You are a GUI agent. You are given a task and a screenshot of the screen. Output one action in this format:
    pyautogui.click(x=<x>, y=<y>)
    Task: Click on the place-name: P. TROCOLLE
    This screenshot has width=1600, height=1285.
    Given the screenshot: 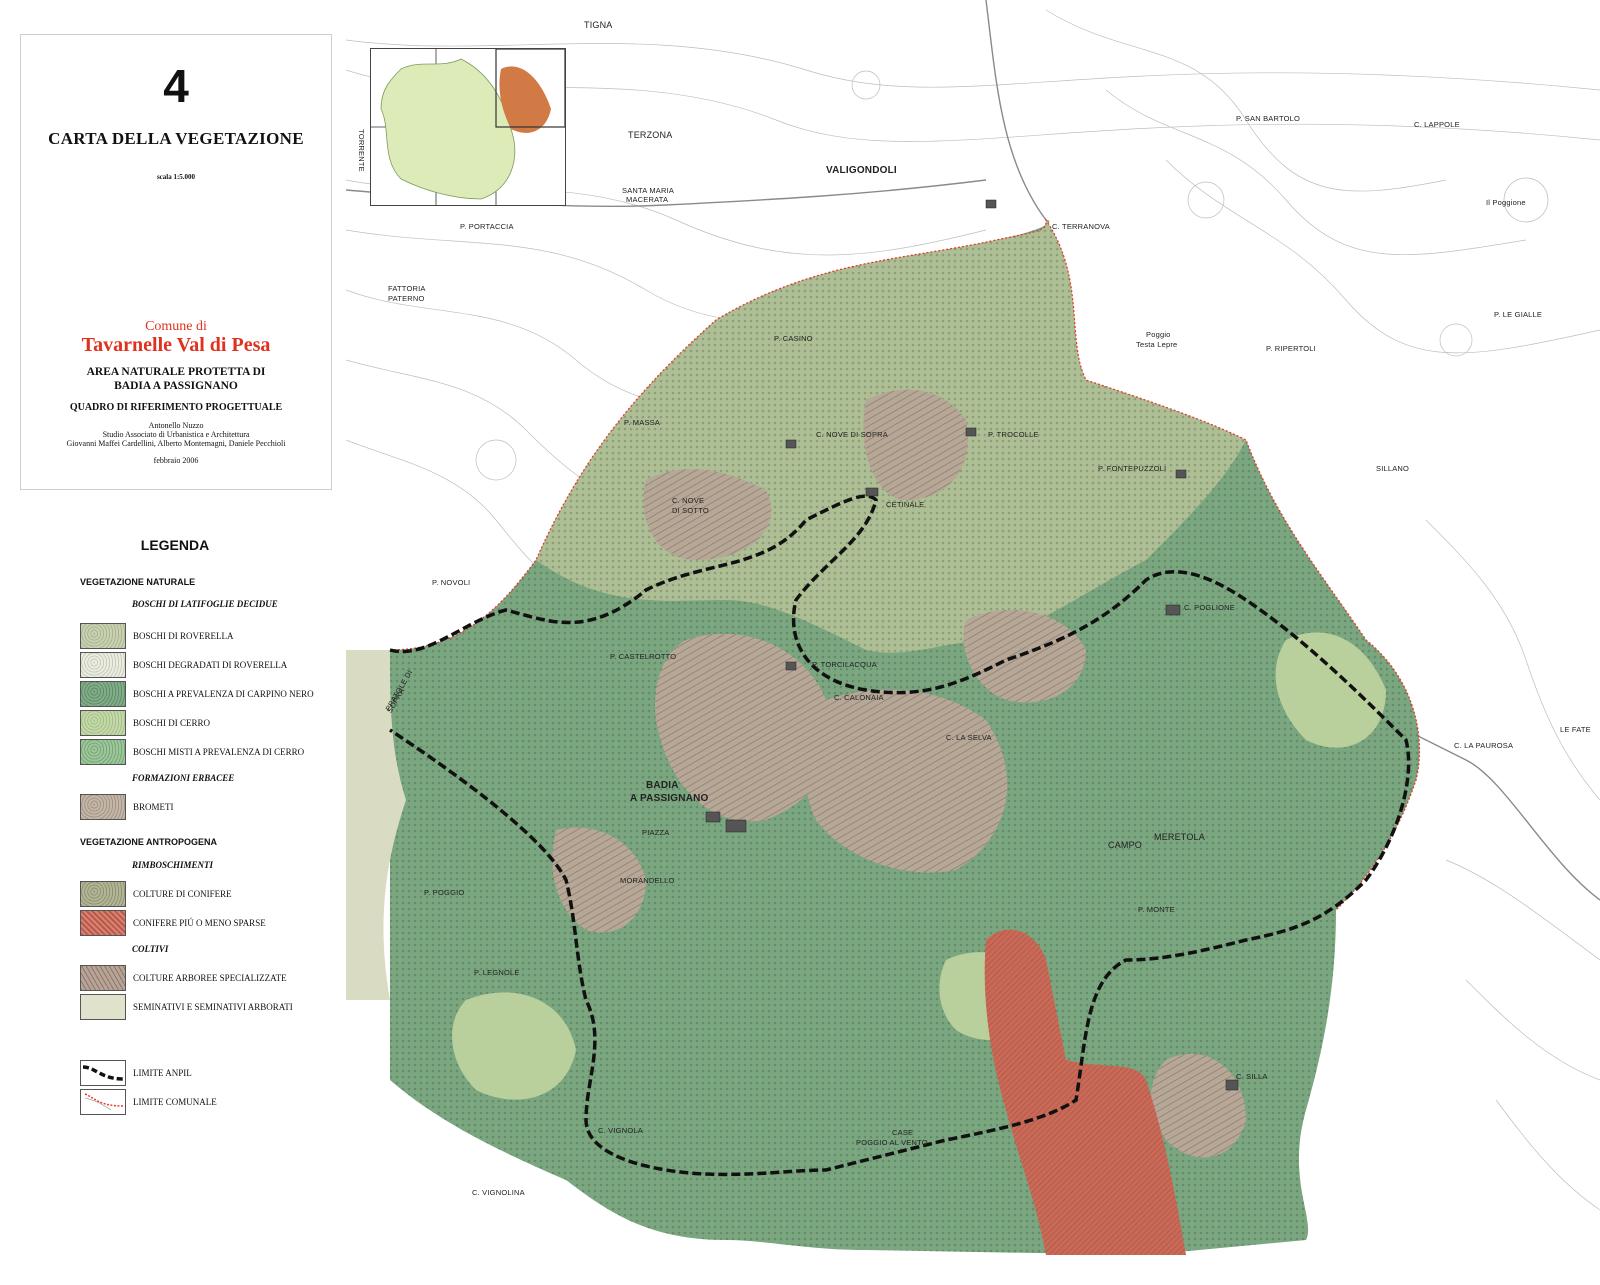 What is the action you would take?
    pyautogui.click(x=1013, y=434)
    